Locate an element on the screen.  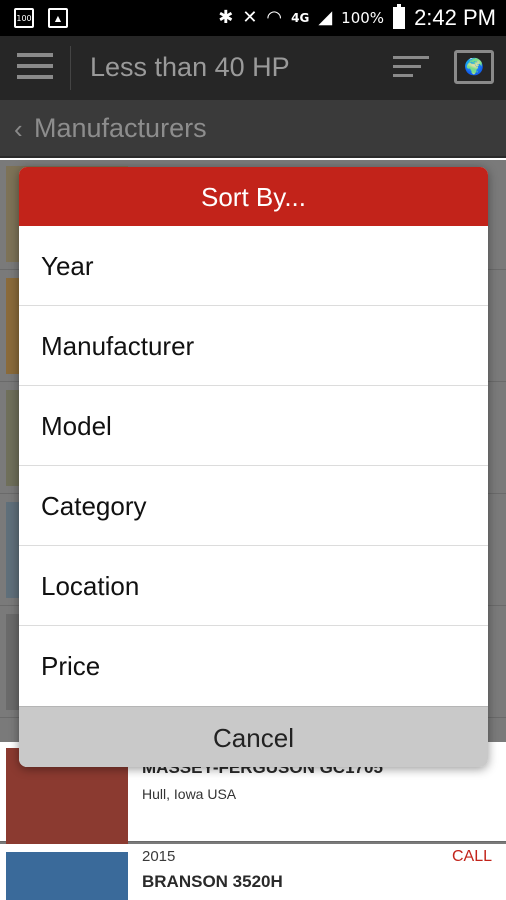
action-bar: Less than 40 HP 🌍 is located at coordinates (253, 68).